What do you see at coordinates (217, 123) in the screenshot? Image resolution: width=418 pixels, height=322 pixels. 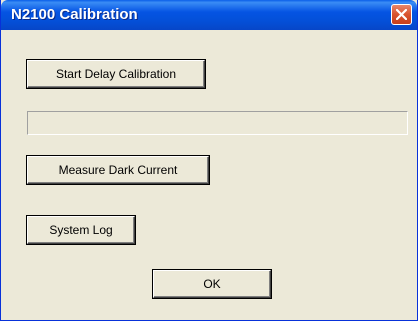 I see `calibration-progress-bar` at bounding box center [217, 123].